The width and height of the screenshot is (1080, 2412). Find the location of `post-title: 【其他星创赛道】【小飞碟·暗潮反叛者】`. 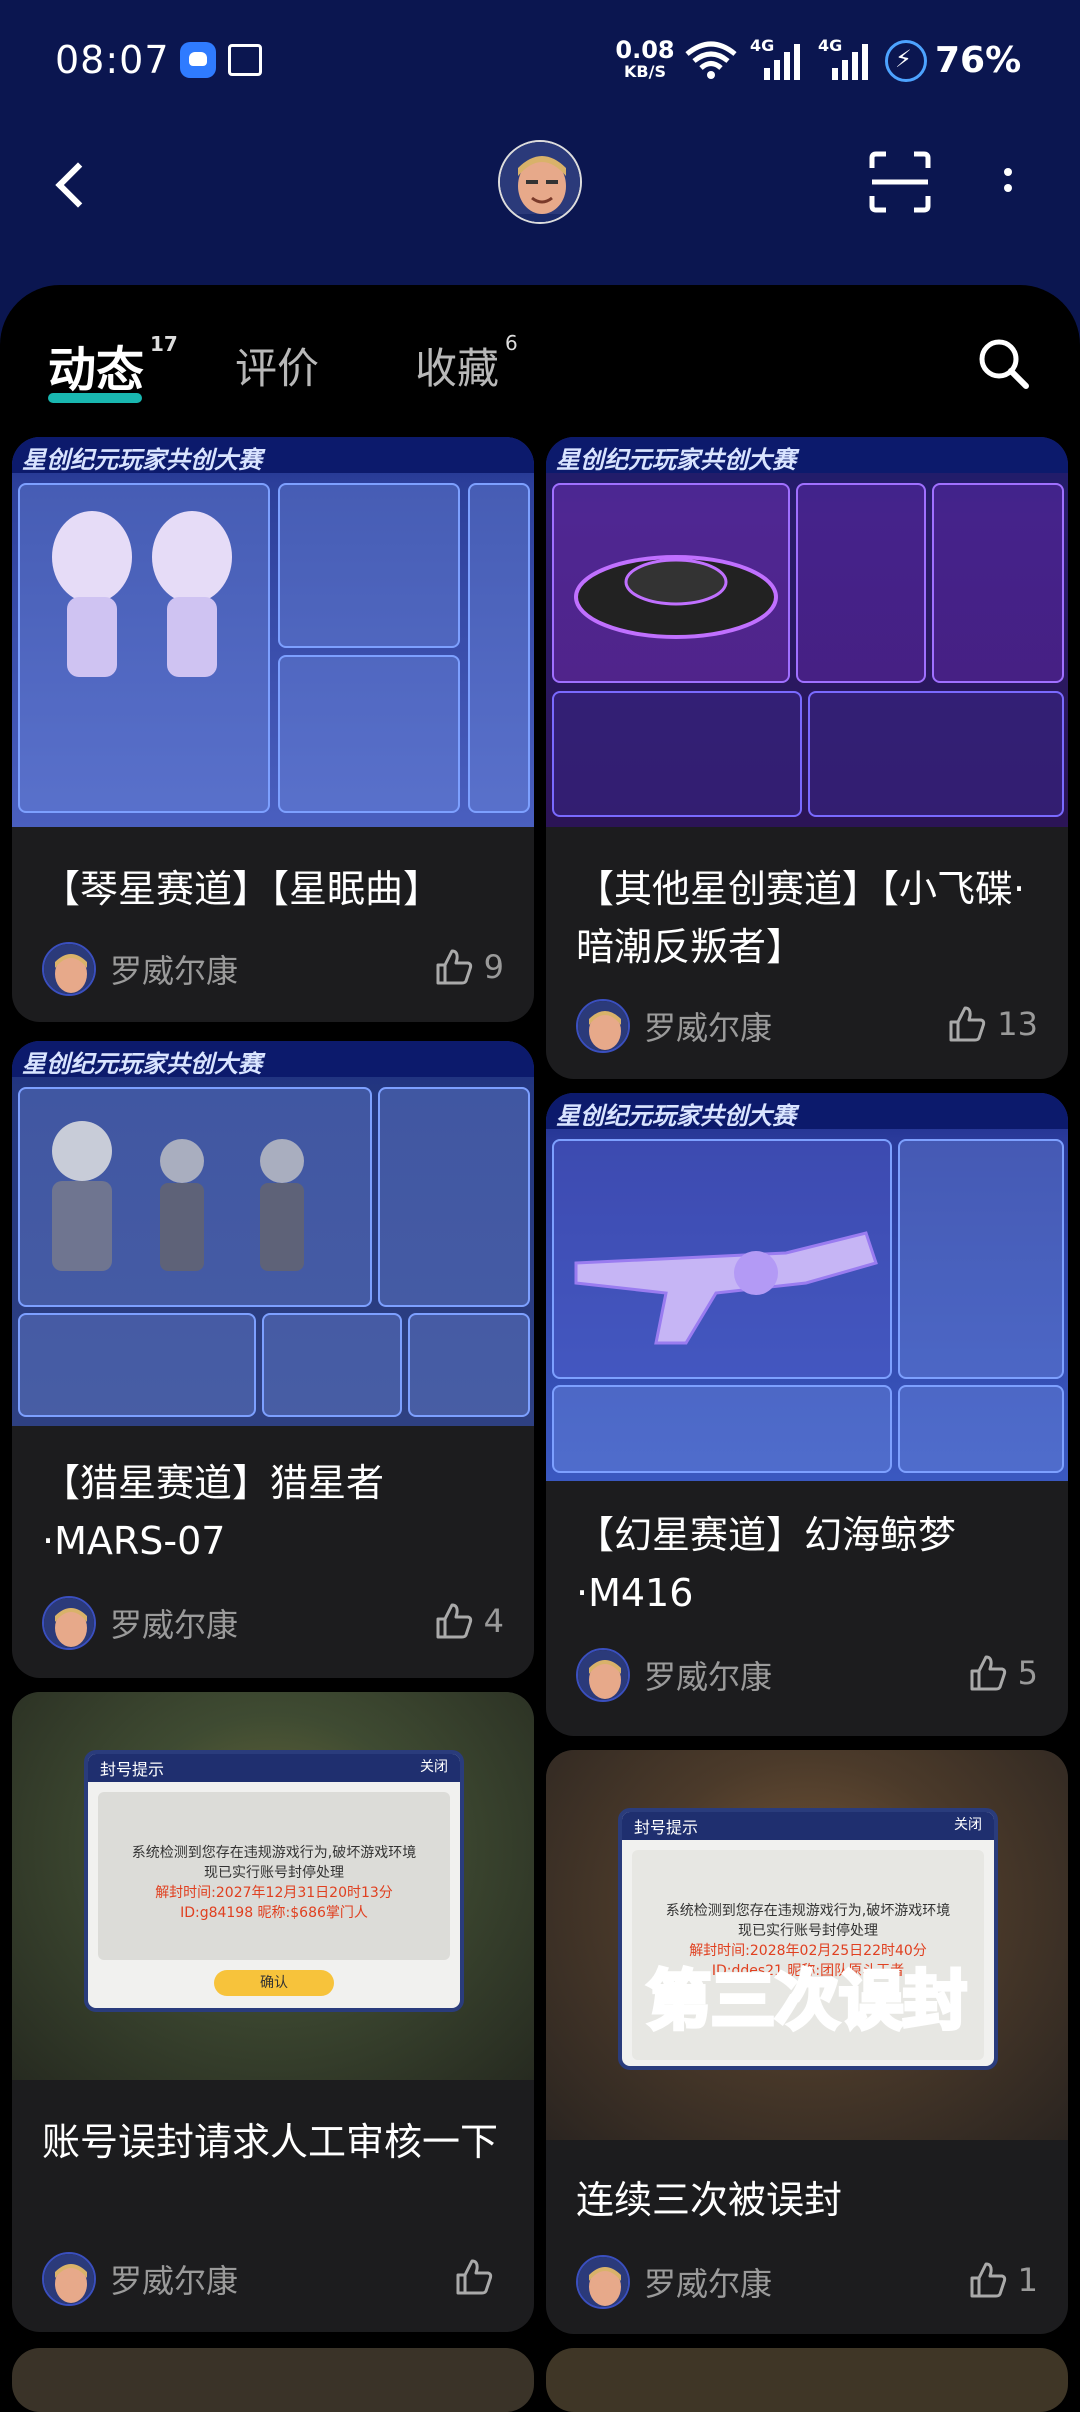

post-title: 【其他星创赛道】【小飞碟·暗潮反叛者】 is located at coordinates (801, 918).